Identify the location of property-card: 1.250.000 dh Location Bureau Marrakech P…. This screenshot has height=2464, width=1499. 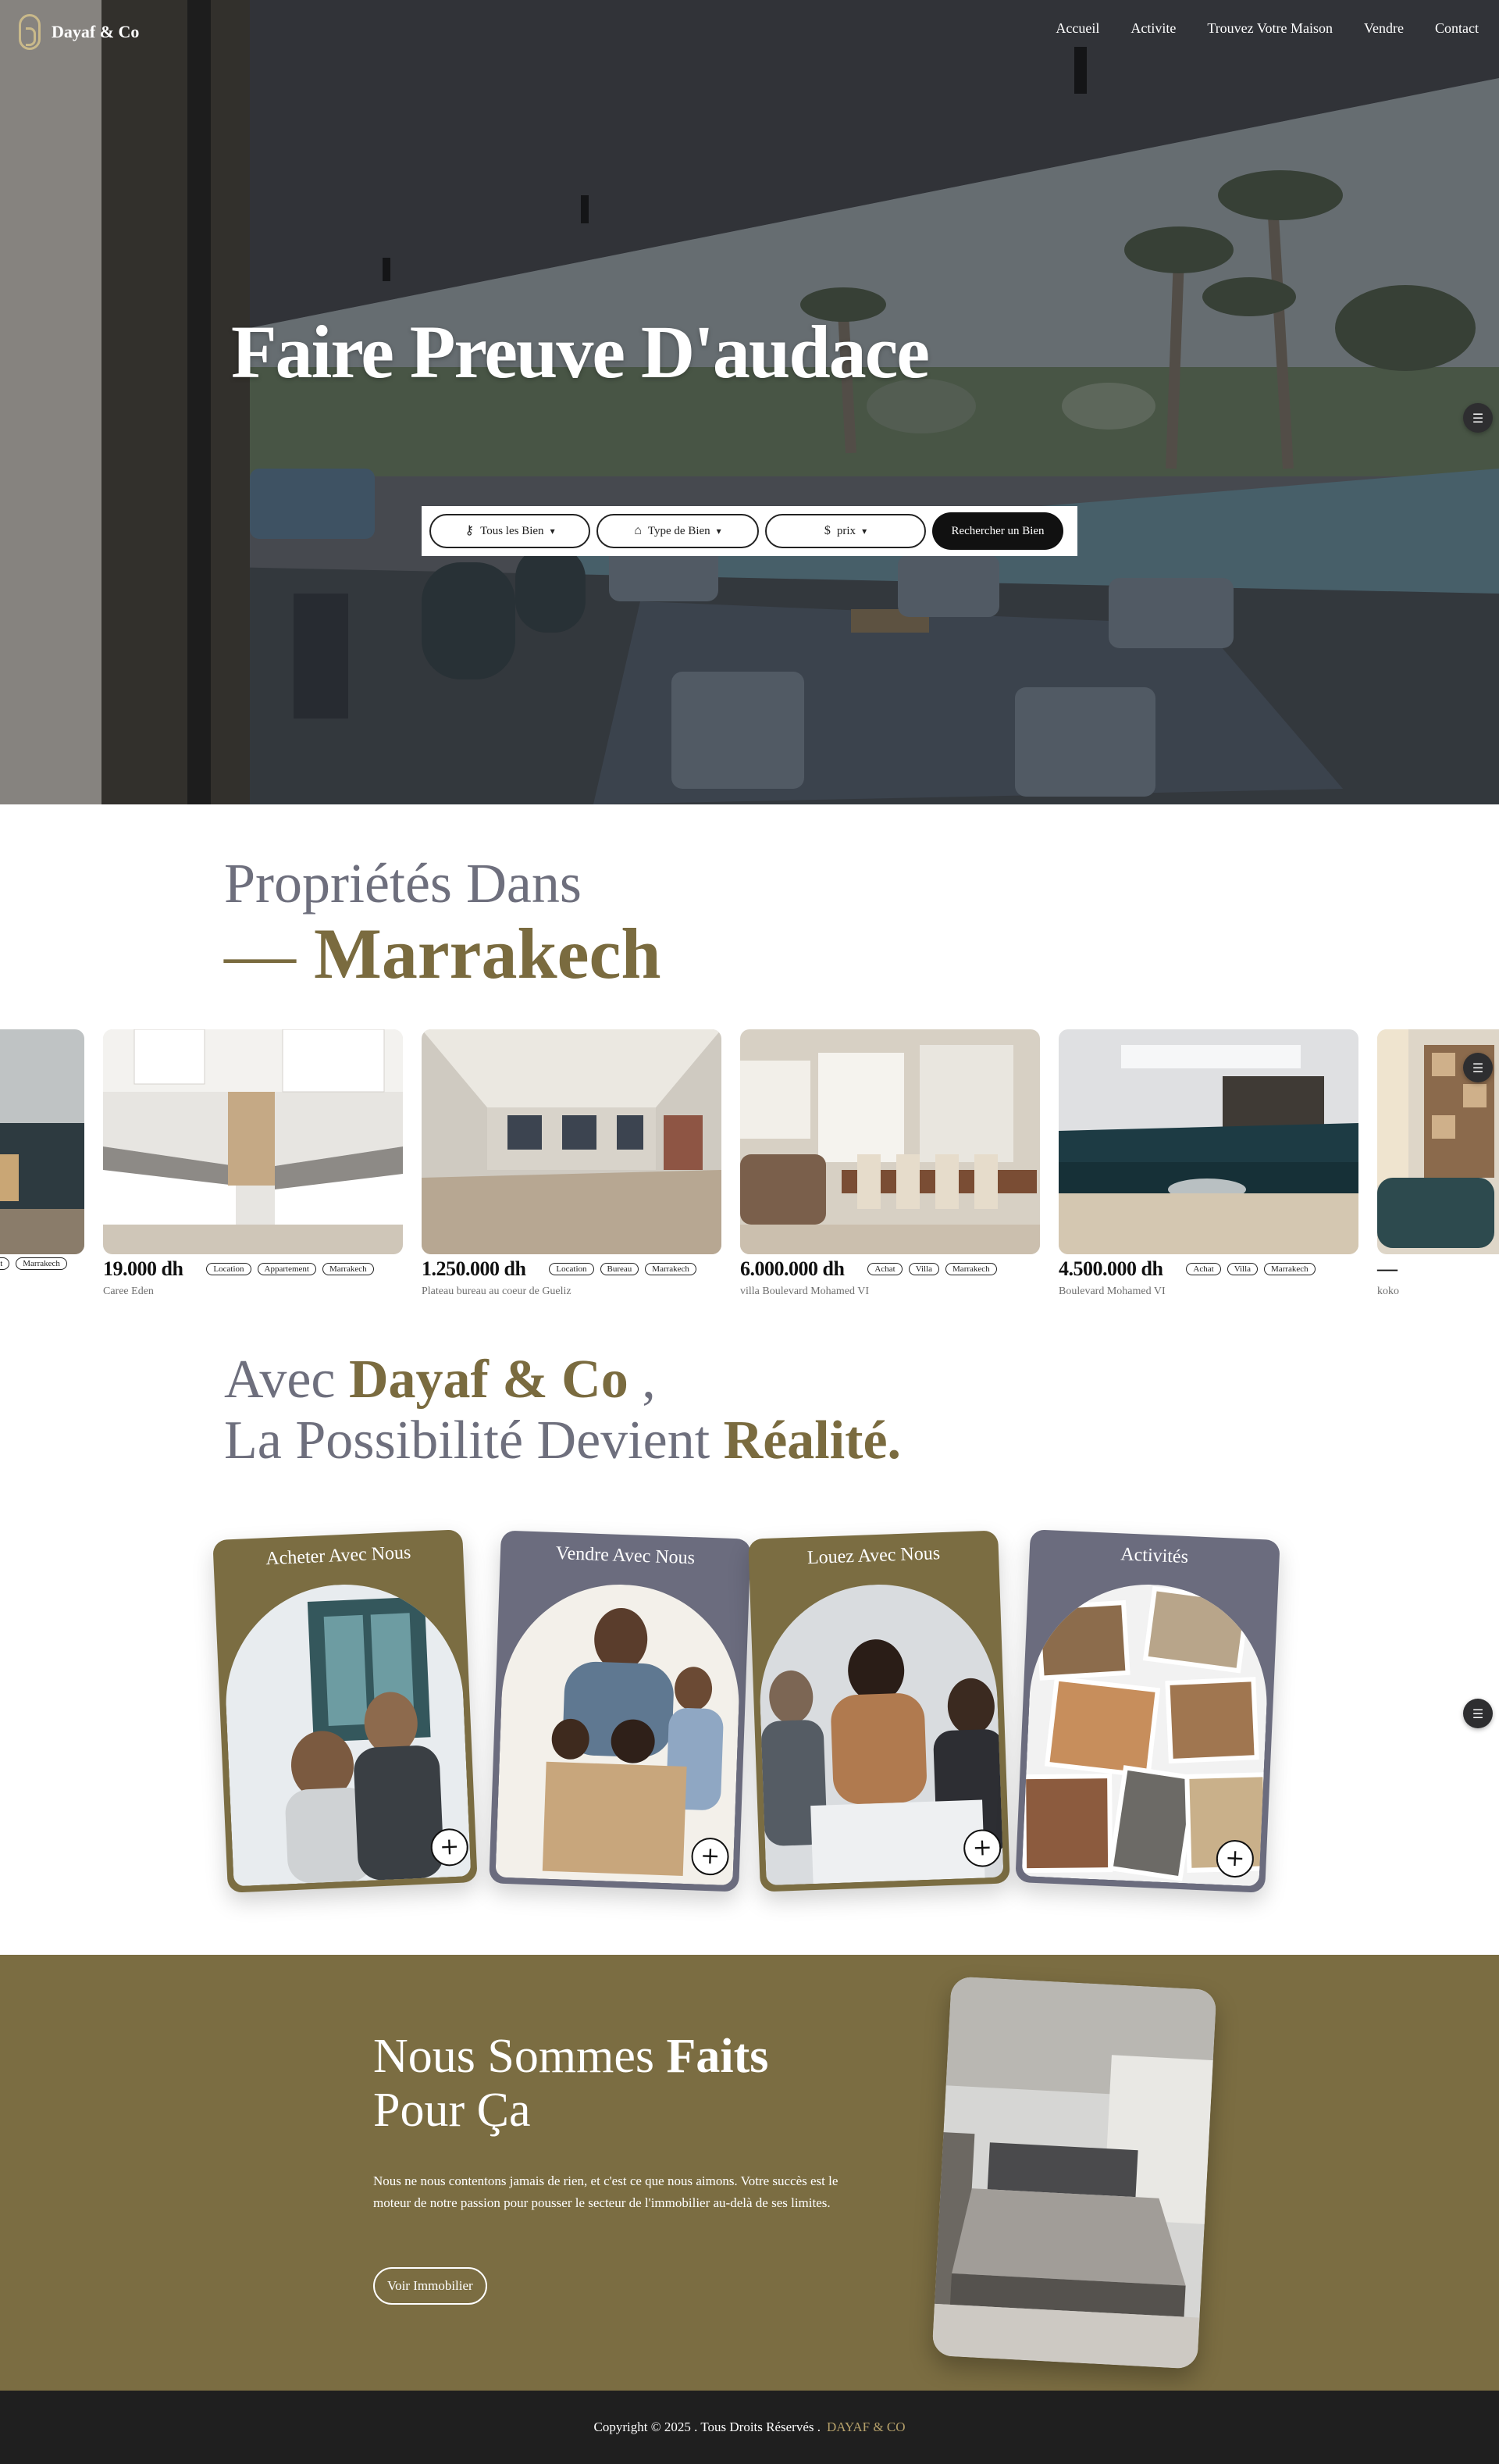
(571, 1163).